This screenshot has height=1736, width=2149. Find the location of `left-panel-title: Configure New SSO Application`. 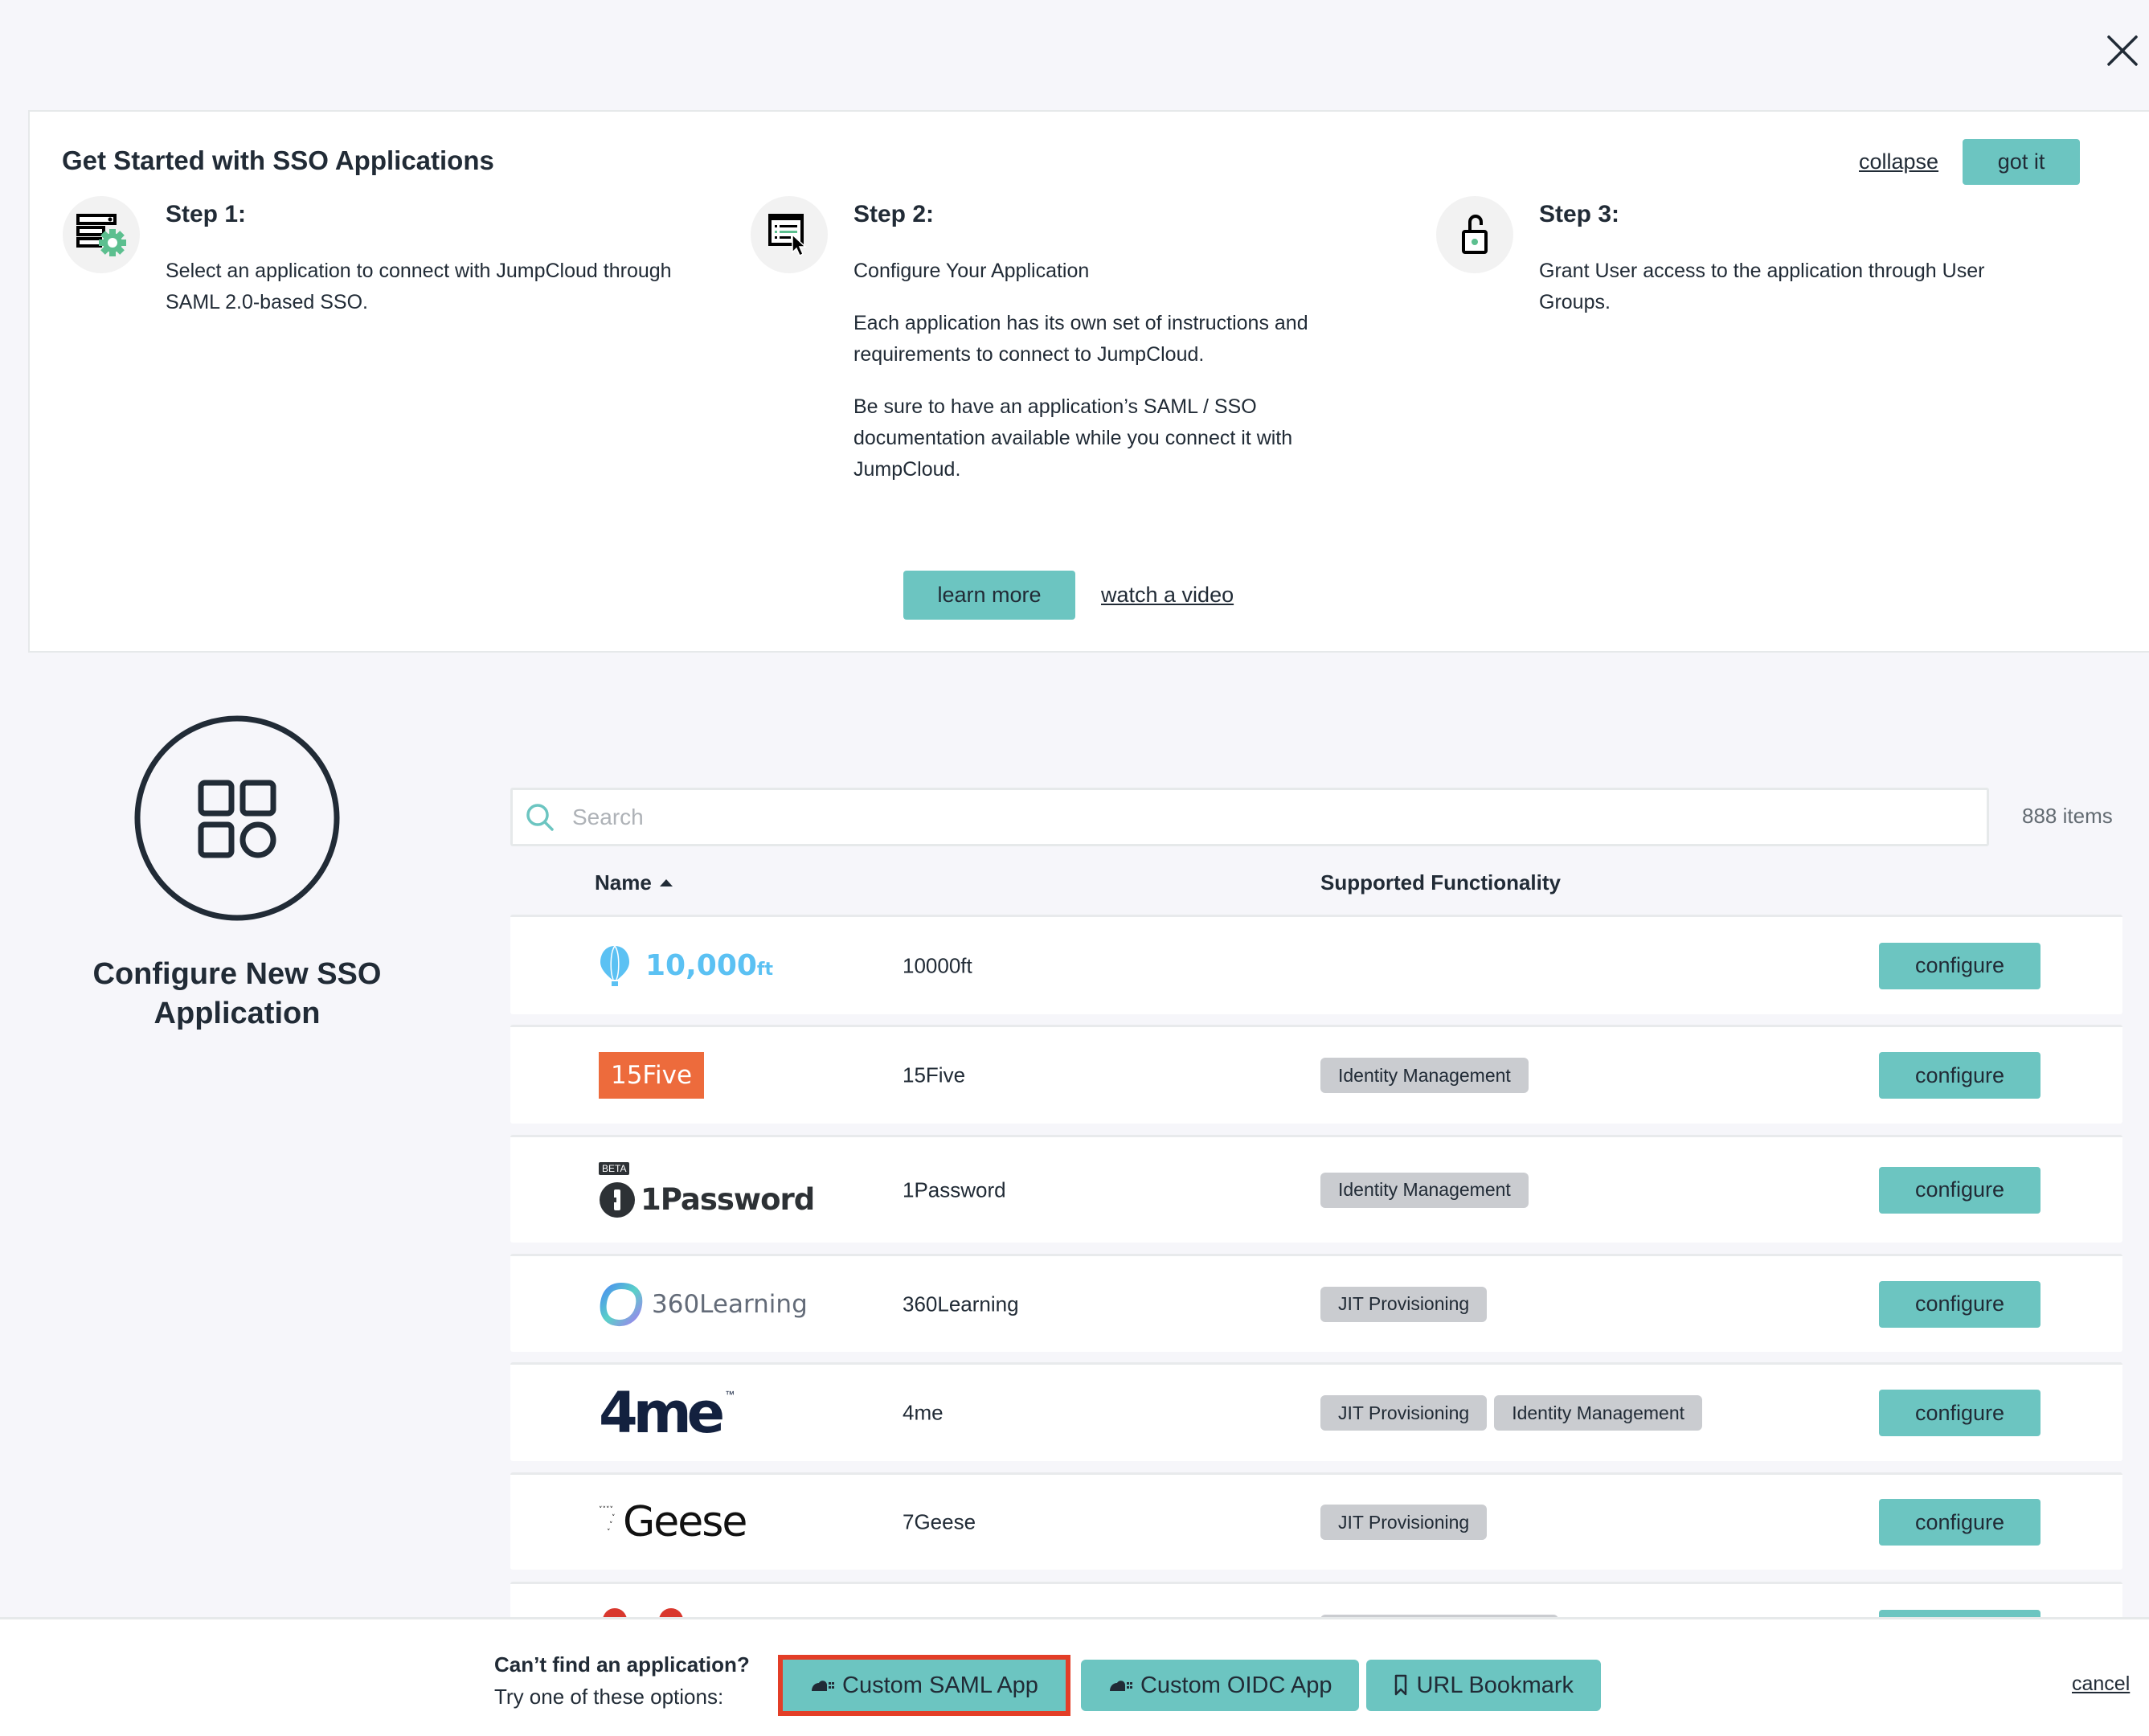

left-panel-title: Configure New SSO Application is located at coordinates (237, 993).